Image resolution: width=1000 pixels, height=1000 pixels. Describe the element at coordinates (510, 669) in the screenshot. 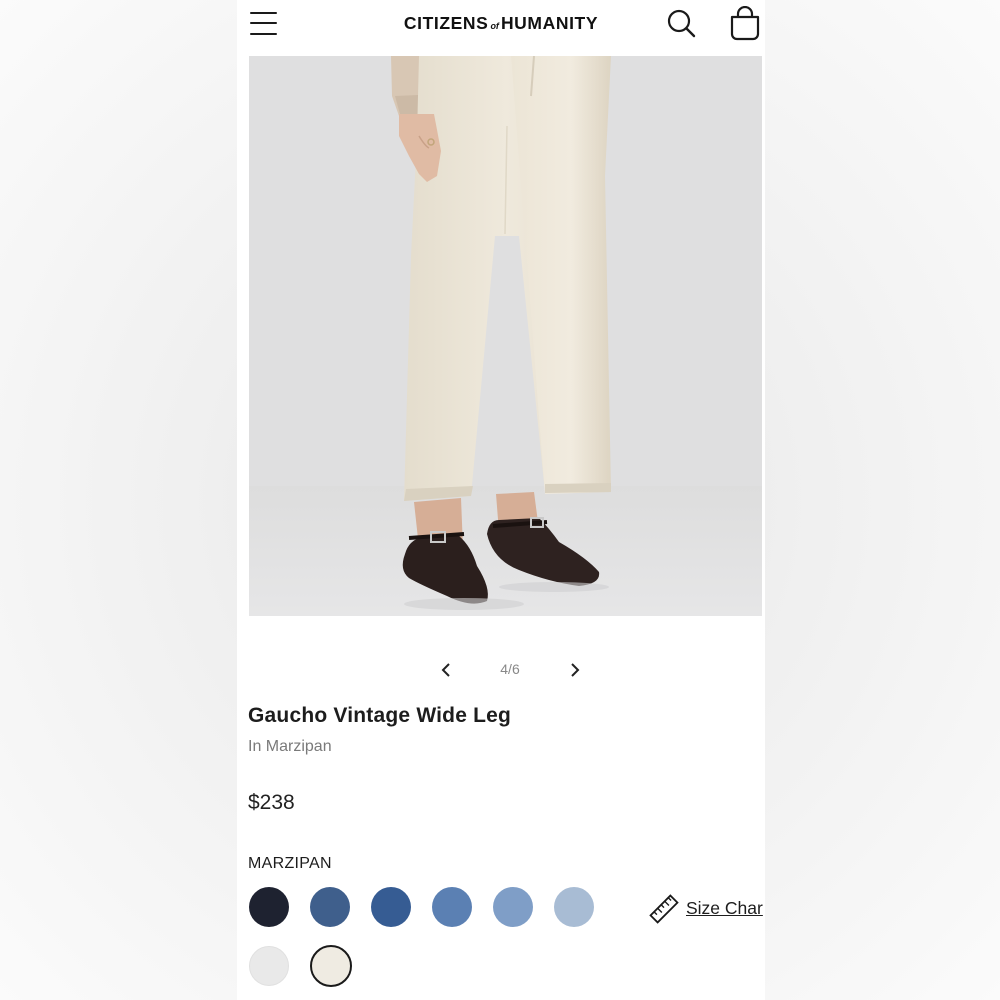

I see `gallery-counter: 4/6` at that location.